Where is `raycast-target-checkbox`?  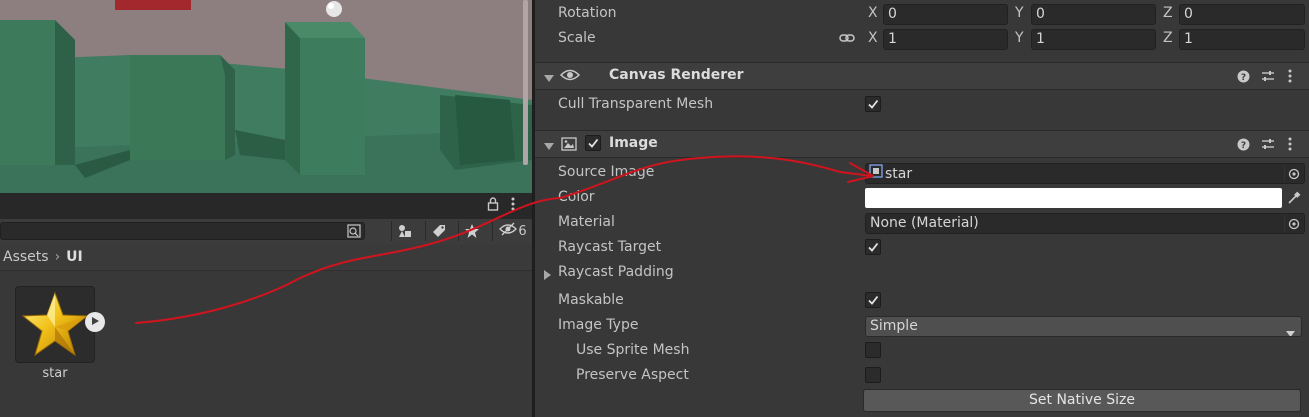
raycast-target-checkbox is located at coordinates (873, 247).